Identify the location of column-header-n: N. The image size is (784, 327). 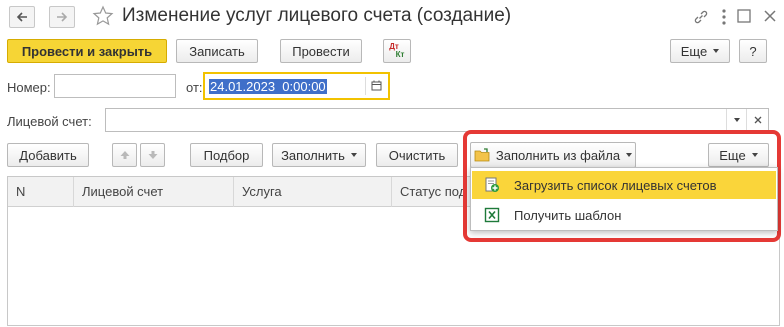
(41, 192).